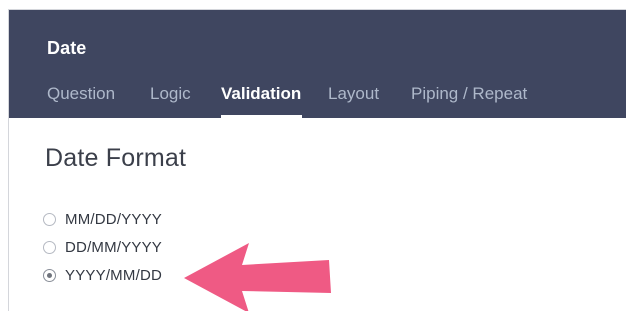 The width and height of the screenshot is (626, 311). What do you see at coordinates (469, 94) in the screenshot?
I see `tab-piping-repeat: Piping / Repeat` at bounding box center [469, 94].